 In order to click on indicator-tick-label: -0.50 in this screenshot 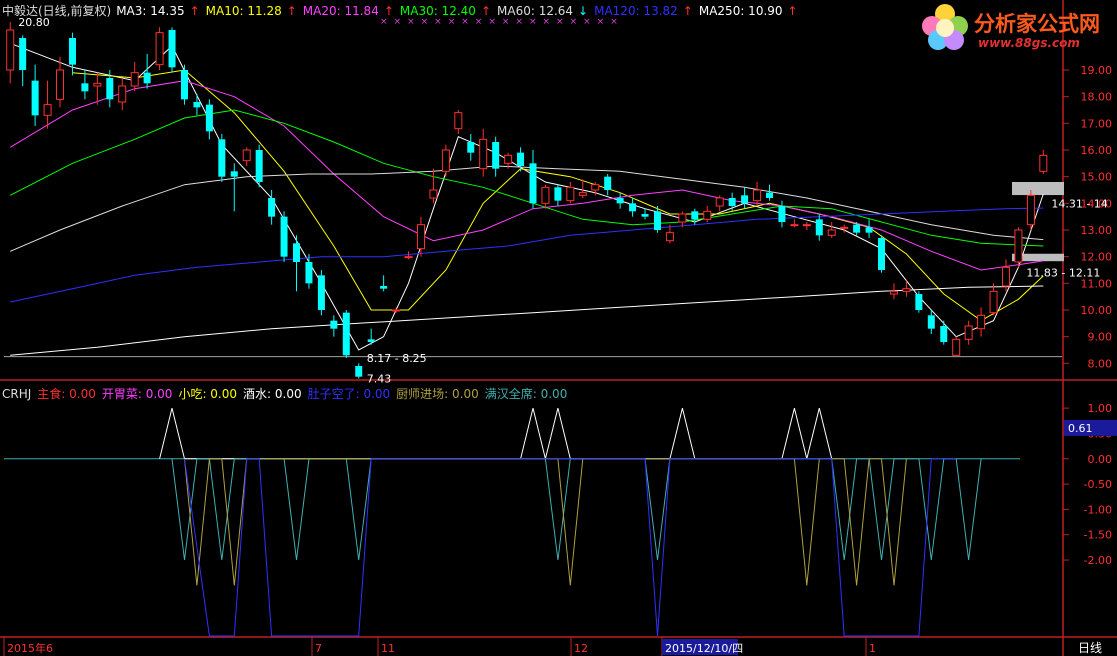, I will do `click(1098, 484)`.